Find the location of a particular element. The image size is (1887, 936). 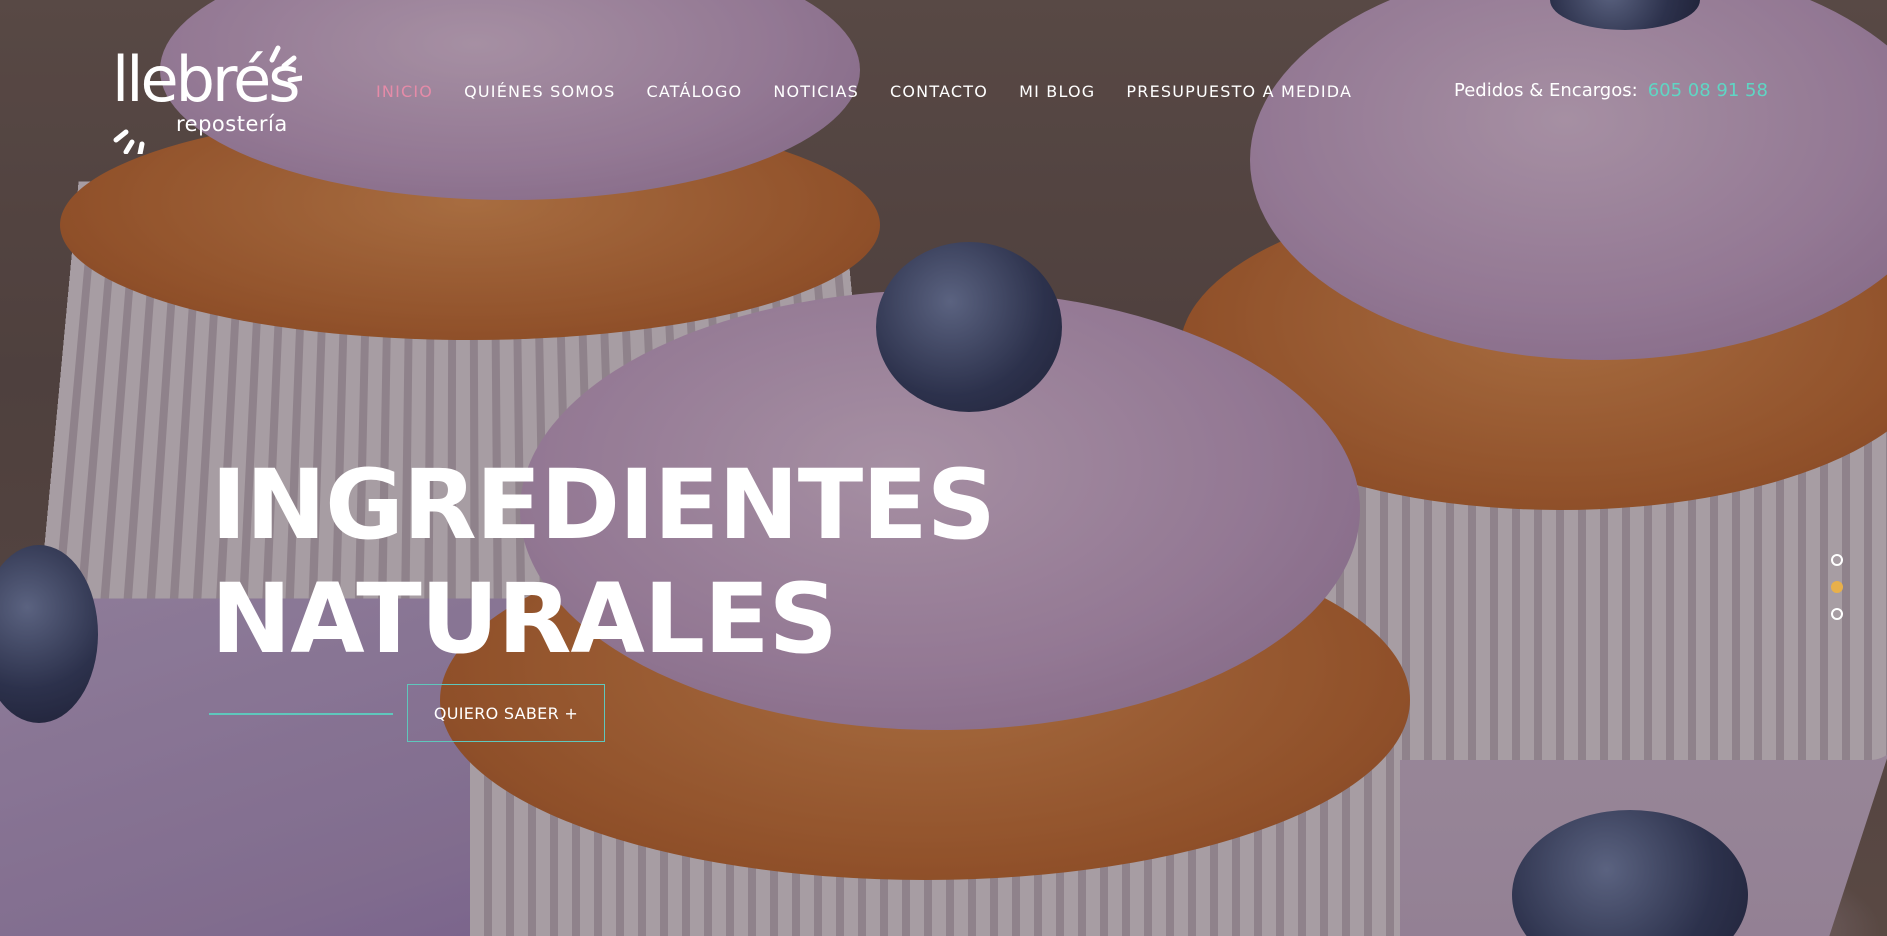

phone-link: 605 08 91 58 is located at coordinates (1708, 90).